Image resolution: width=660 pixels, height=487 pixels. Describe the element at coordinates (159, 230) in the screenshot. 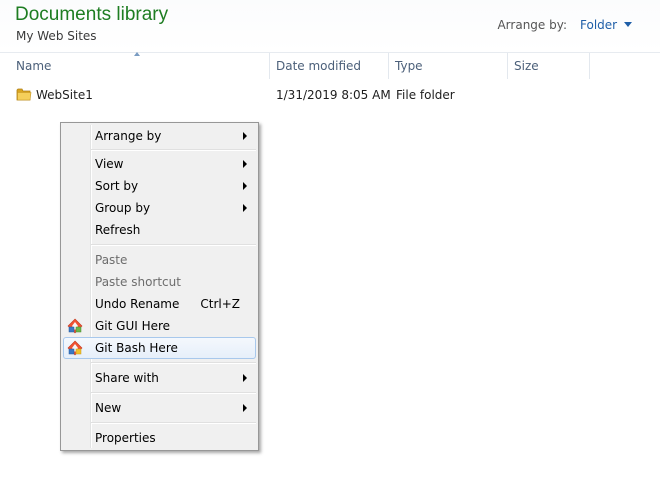

I see `menu-item-refresh: Refresh` at that location.